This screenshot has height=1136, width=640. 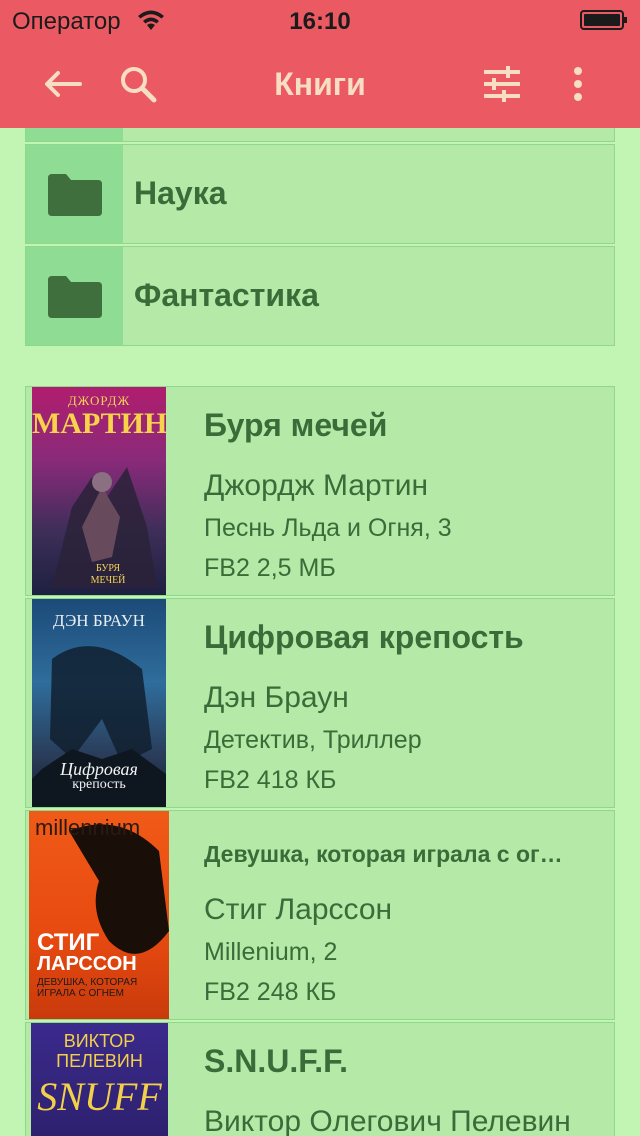 What do you see at coordinates (296, 425) in the screenshot?
I see `book-title: Буря мечей` at bounding box center [296, 425].